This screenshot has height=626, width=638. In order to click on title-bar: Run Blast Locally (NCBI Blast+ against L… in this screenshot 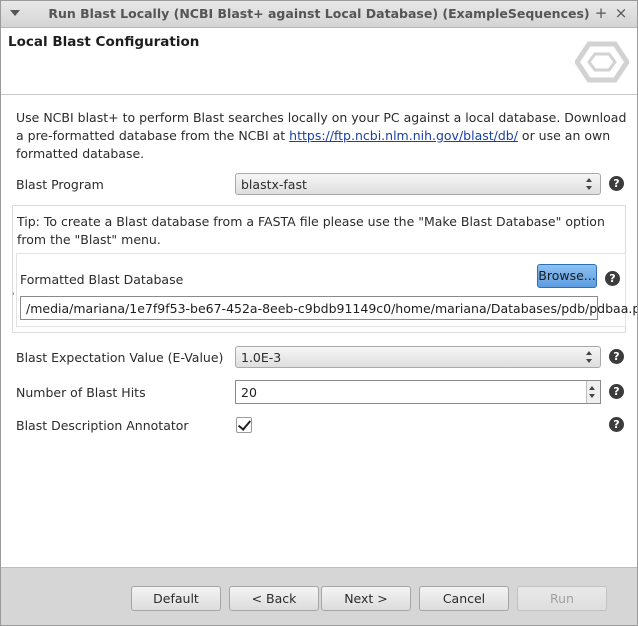, I will do `click(319, 14)`.